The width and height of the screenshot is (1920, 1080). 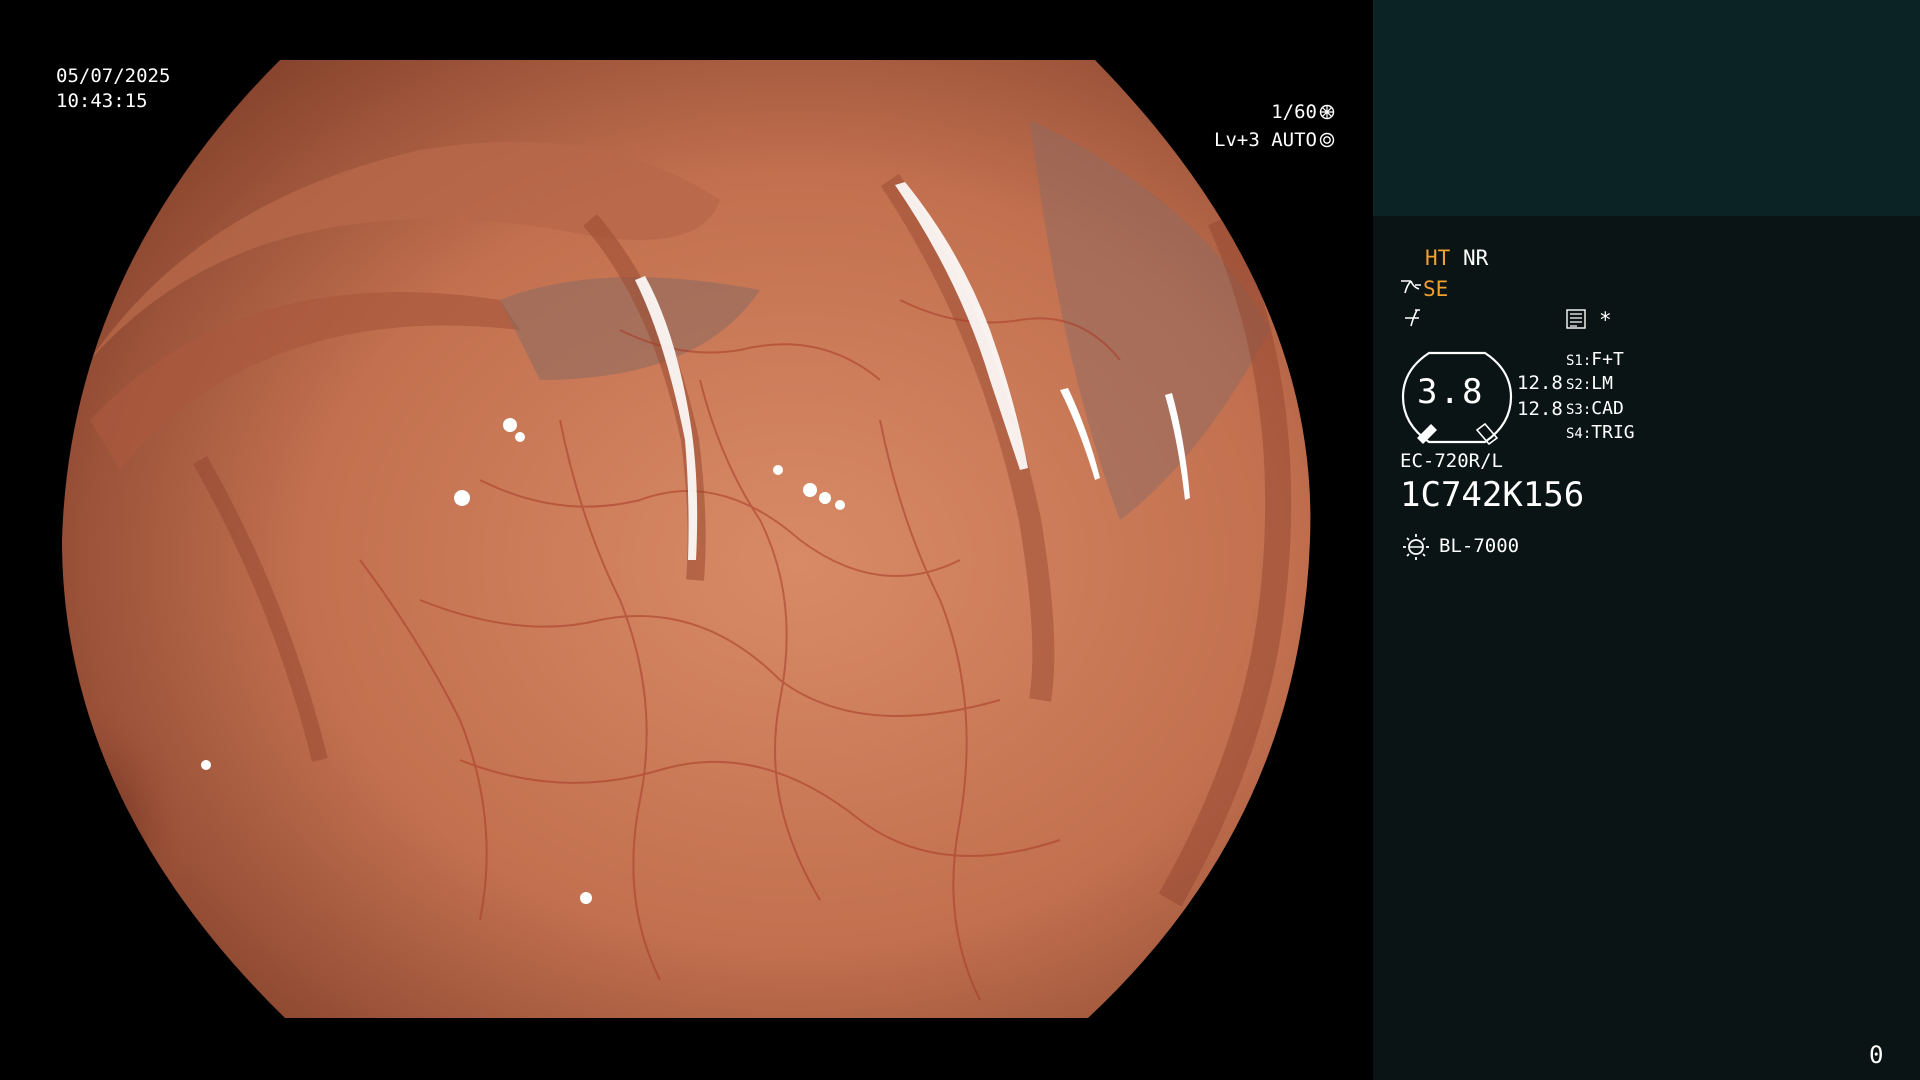 What do you see at coordinates (1451, 392) in the screenshot?
I see `gauge-value: 3.8` at bounding box center [1451, 392].